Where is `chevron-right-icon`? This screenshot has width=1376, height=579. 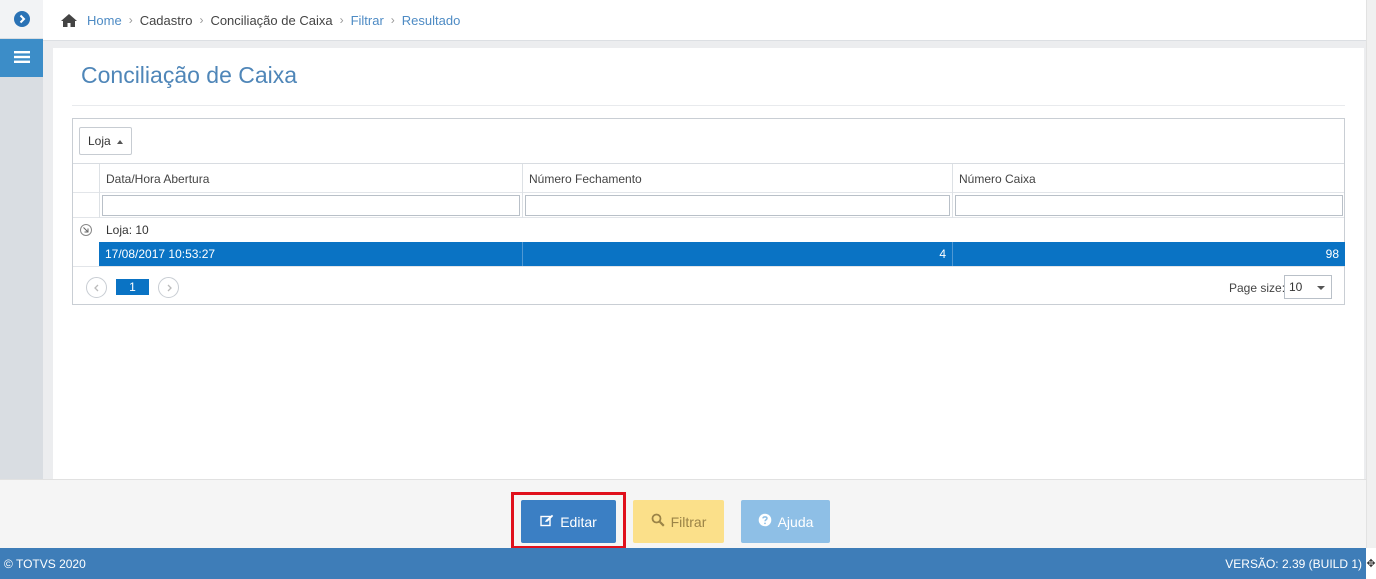
chevron-right-icon is located at coordinates (21, 19).